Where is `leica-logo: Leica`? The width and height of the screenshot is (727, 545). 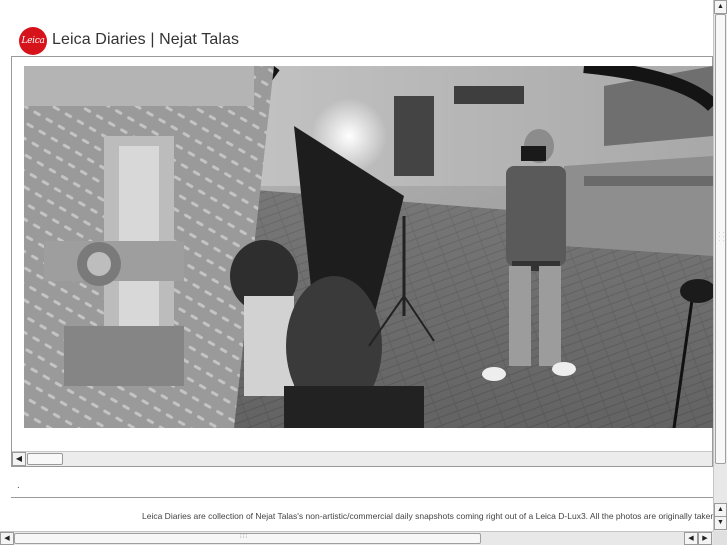
leica-logo: Leica is located at coordinates (33, 41).